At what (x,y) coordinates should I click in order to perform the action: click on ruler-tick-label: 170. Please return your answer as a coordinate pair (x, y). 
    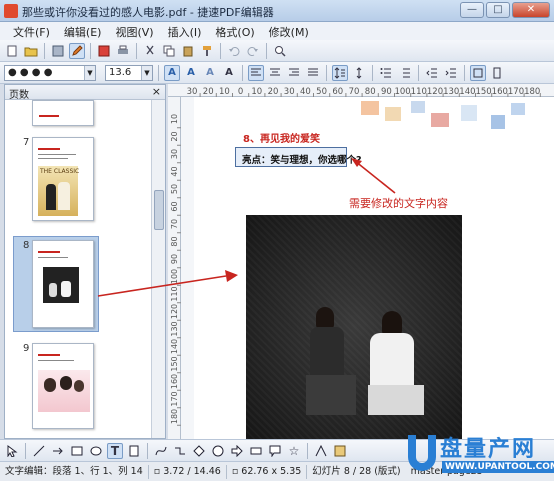
    Looking at the image, I should click on (516, 92).